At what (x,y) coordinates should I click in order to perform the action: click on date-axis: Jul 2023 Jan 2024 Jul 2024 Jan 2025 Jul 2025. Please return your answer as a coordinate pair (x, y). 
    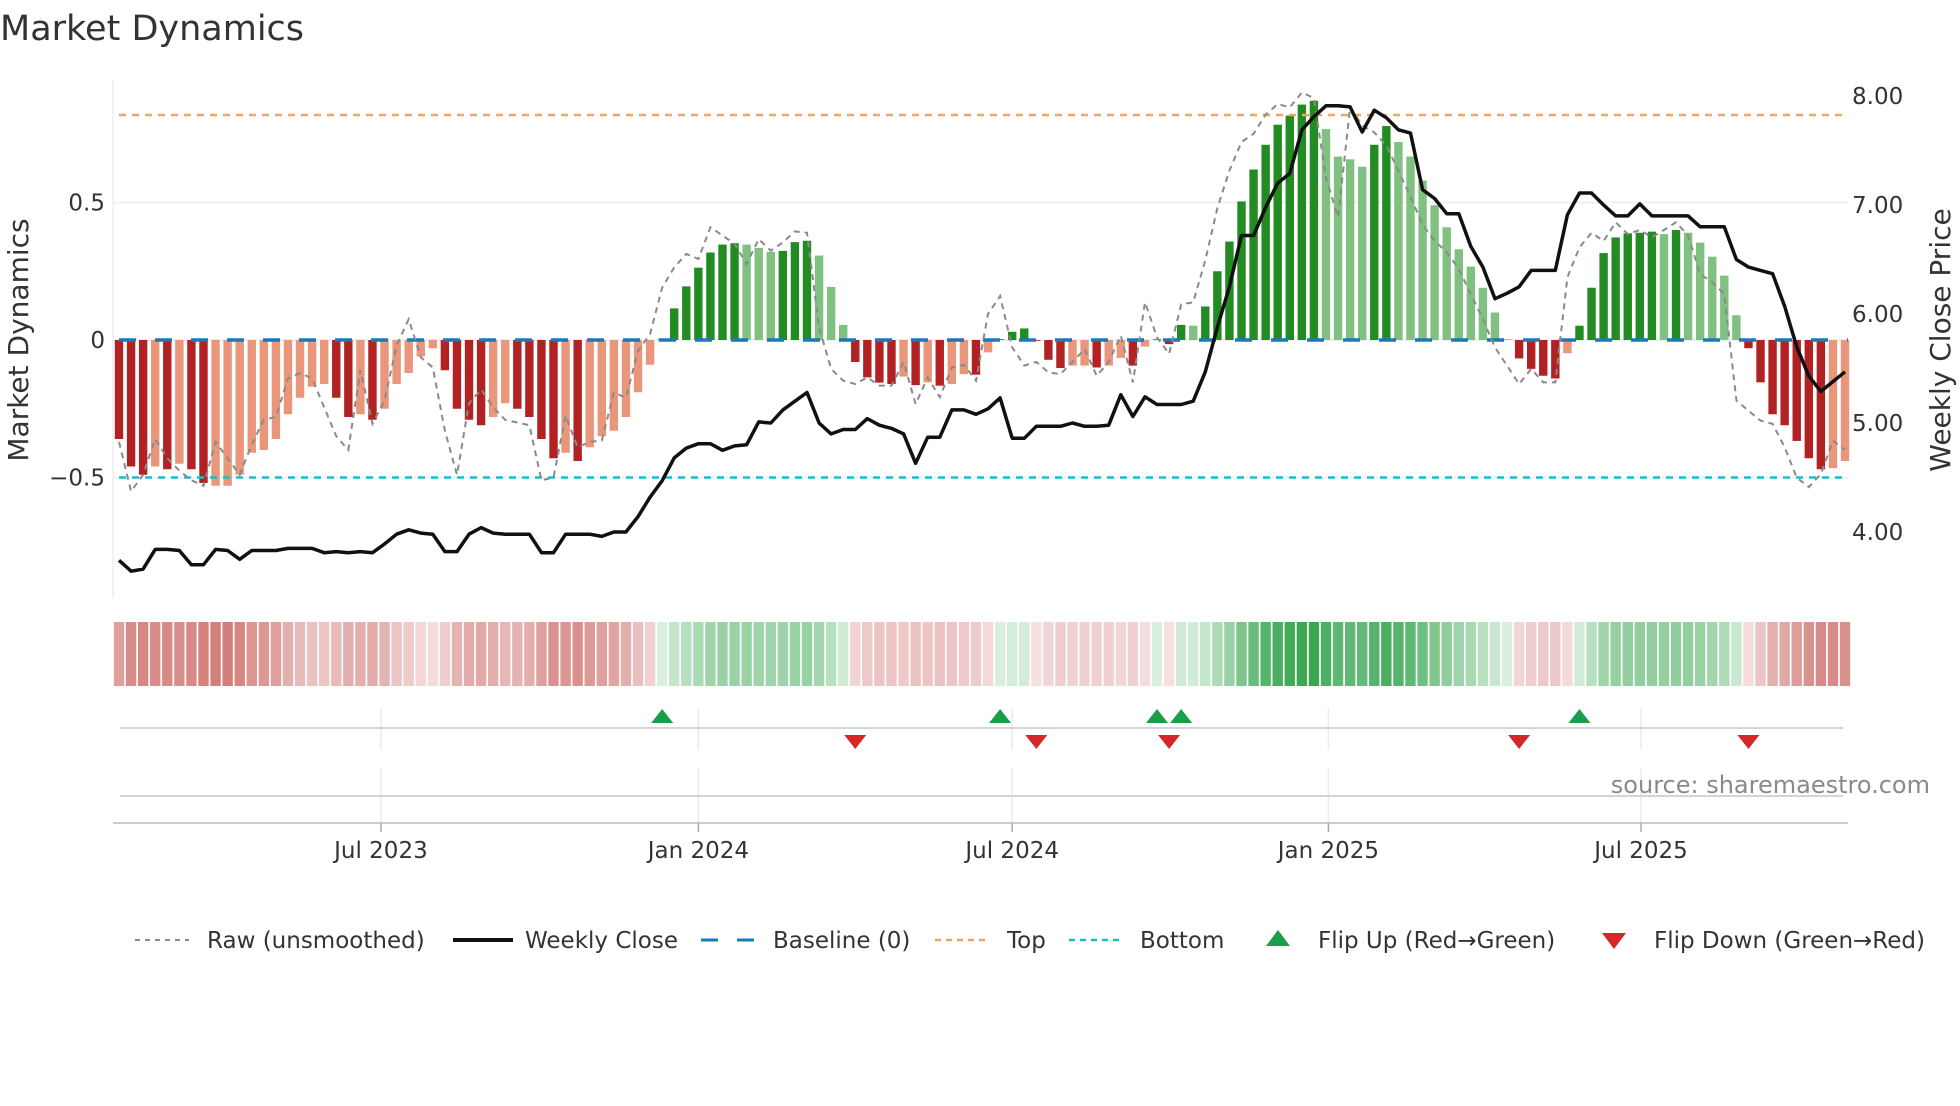
    Looking at the image, I should click on (980, 843).